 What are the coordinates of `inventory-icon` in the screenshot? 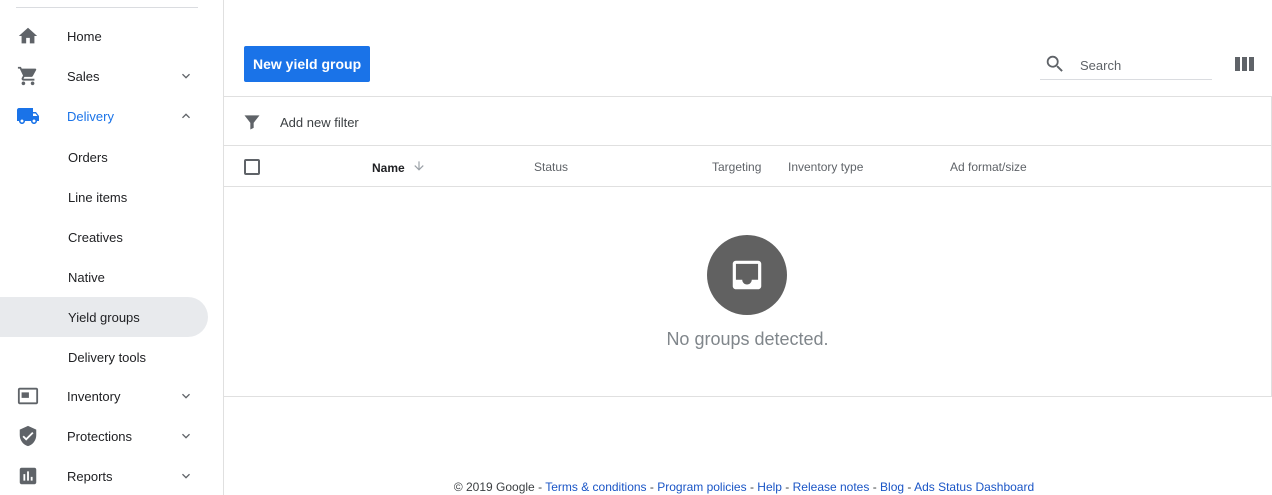 It's located at (28, 396).